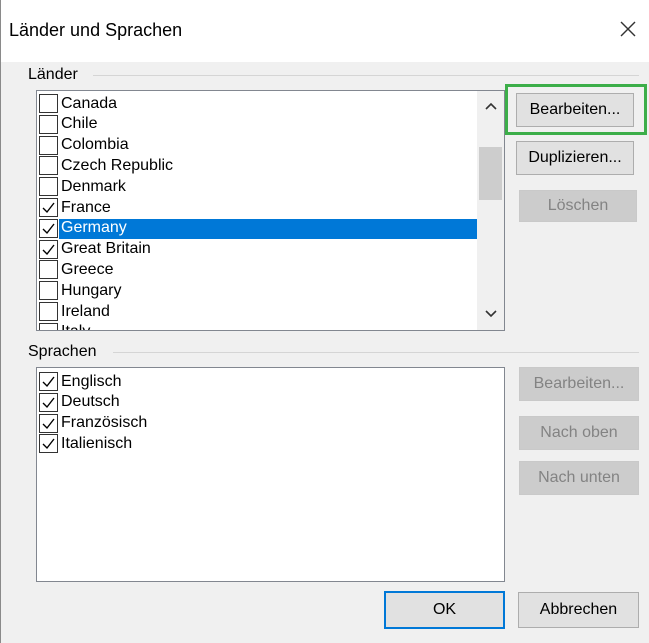  What do you see at coordinates (65, 352) in the screenshot?
I see `languages-group-label: Sprachen` at bounding box center [65, 352].